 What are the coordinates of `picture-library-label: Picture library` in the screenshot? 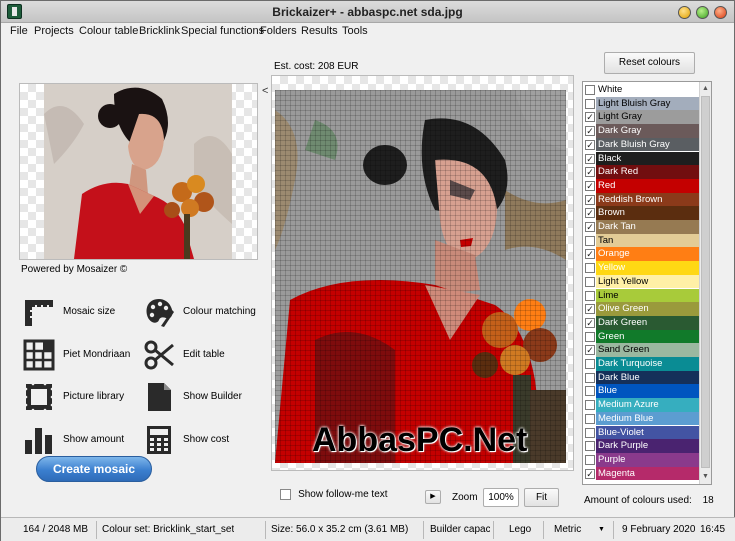 It's located at (94, 396).